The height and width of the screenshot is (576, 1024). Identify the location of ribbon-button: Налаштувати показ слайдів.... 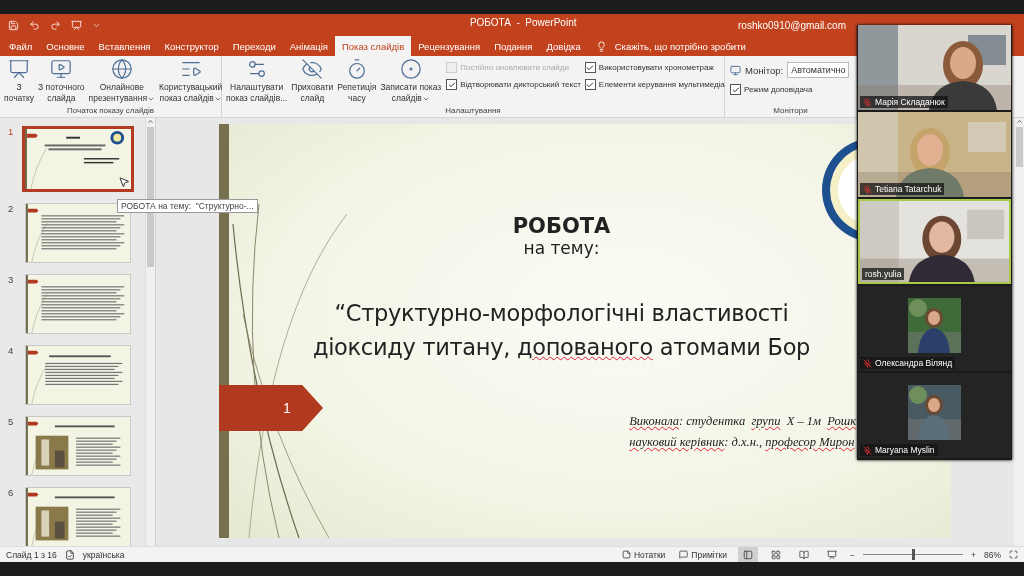
(257, 81).